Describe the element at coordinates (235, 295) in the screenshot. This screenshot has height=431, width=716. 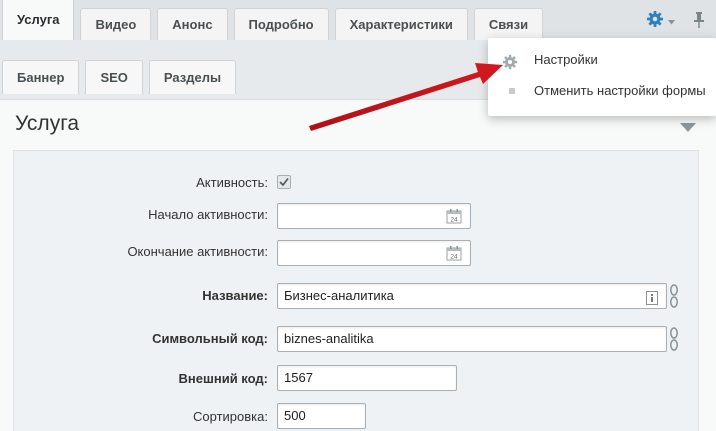
I see `name-label: Название:` at that location.